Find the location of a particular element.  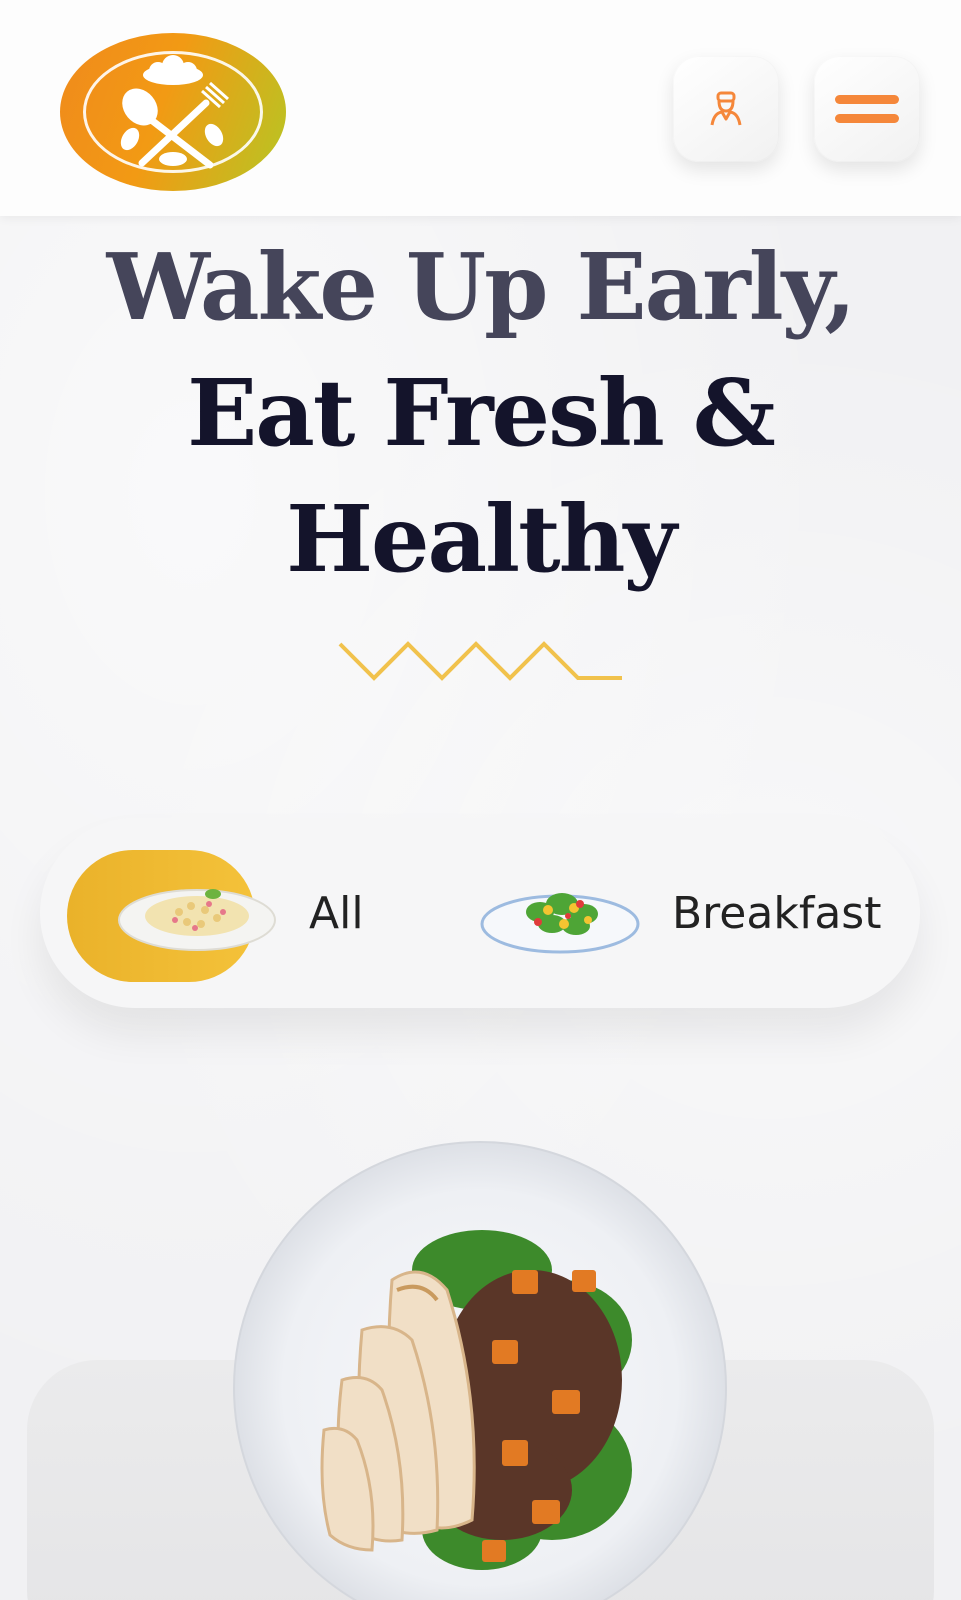

cutlery-icon is located at coordinates (174, 112).